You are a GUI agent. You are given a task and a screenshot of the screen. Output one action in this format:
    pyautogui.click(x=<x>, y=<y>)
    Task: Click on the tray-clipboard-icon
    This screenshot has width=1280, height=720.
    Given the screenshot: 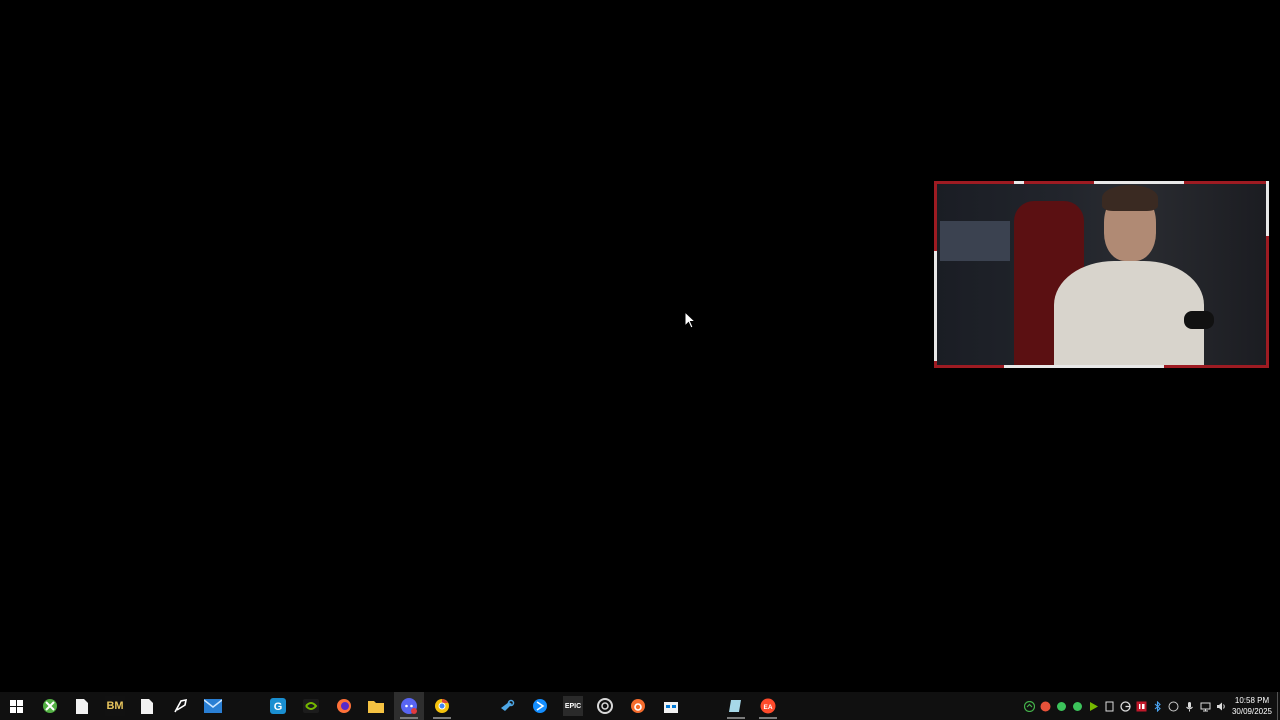 What is the action you would take?
    pyautogui.click(x=1109, y=706)
    